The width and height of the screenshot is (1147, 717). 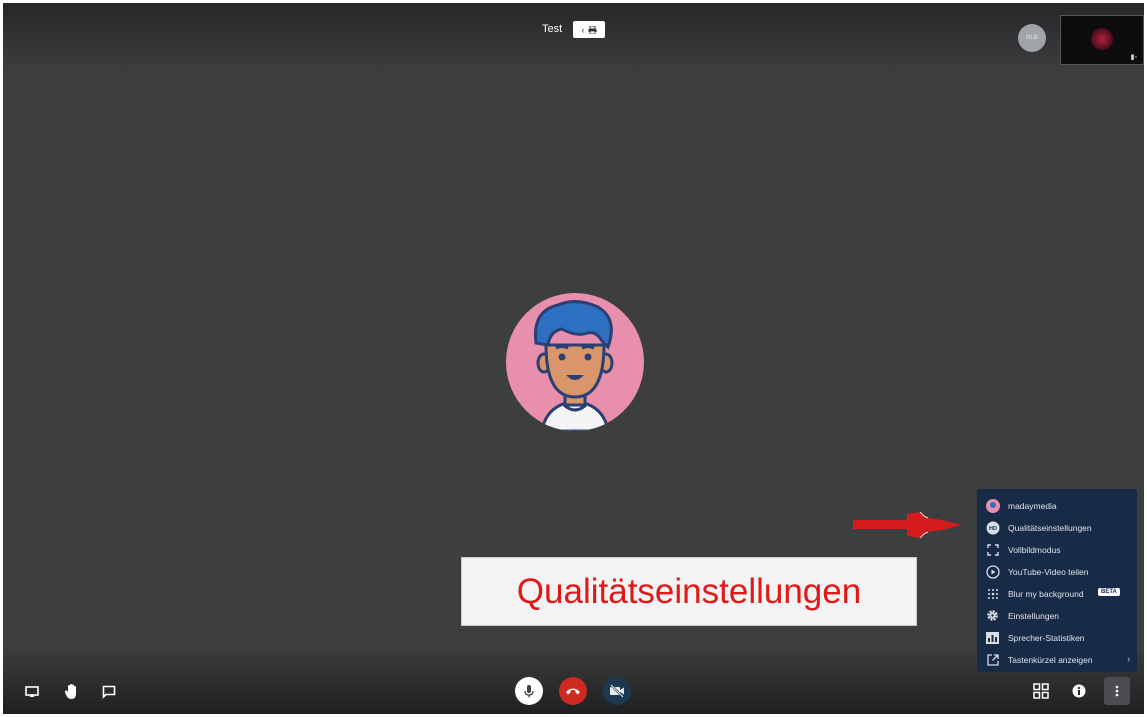 I want to click on camera-indicator-icon: ▮◦, so click(x=1133, y=57).